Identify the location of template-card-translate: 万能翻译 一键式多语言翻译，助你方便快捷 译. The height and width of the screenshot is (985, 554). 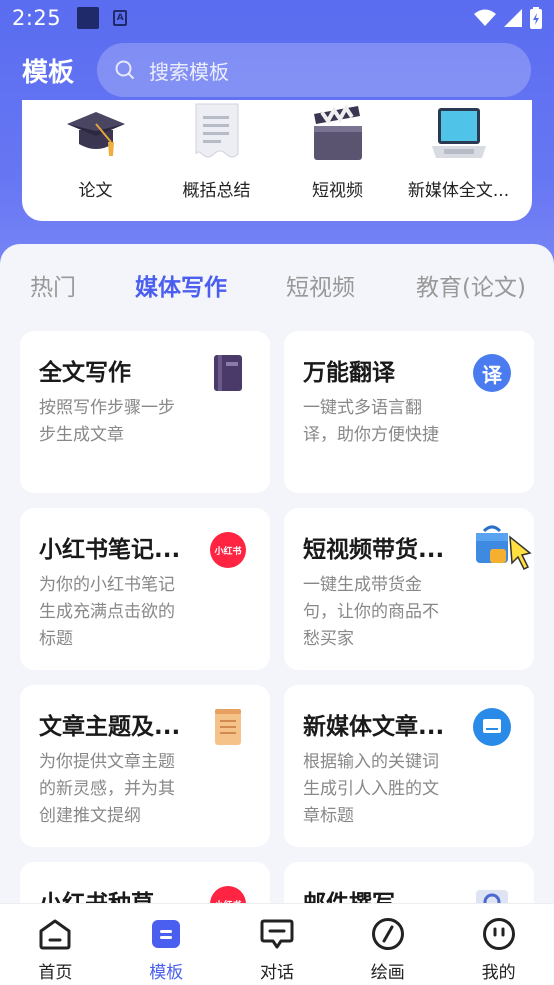
(409, 412).